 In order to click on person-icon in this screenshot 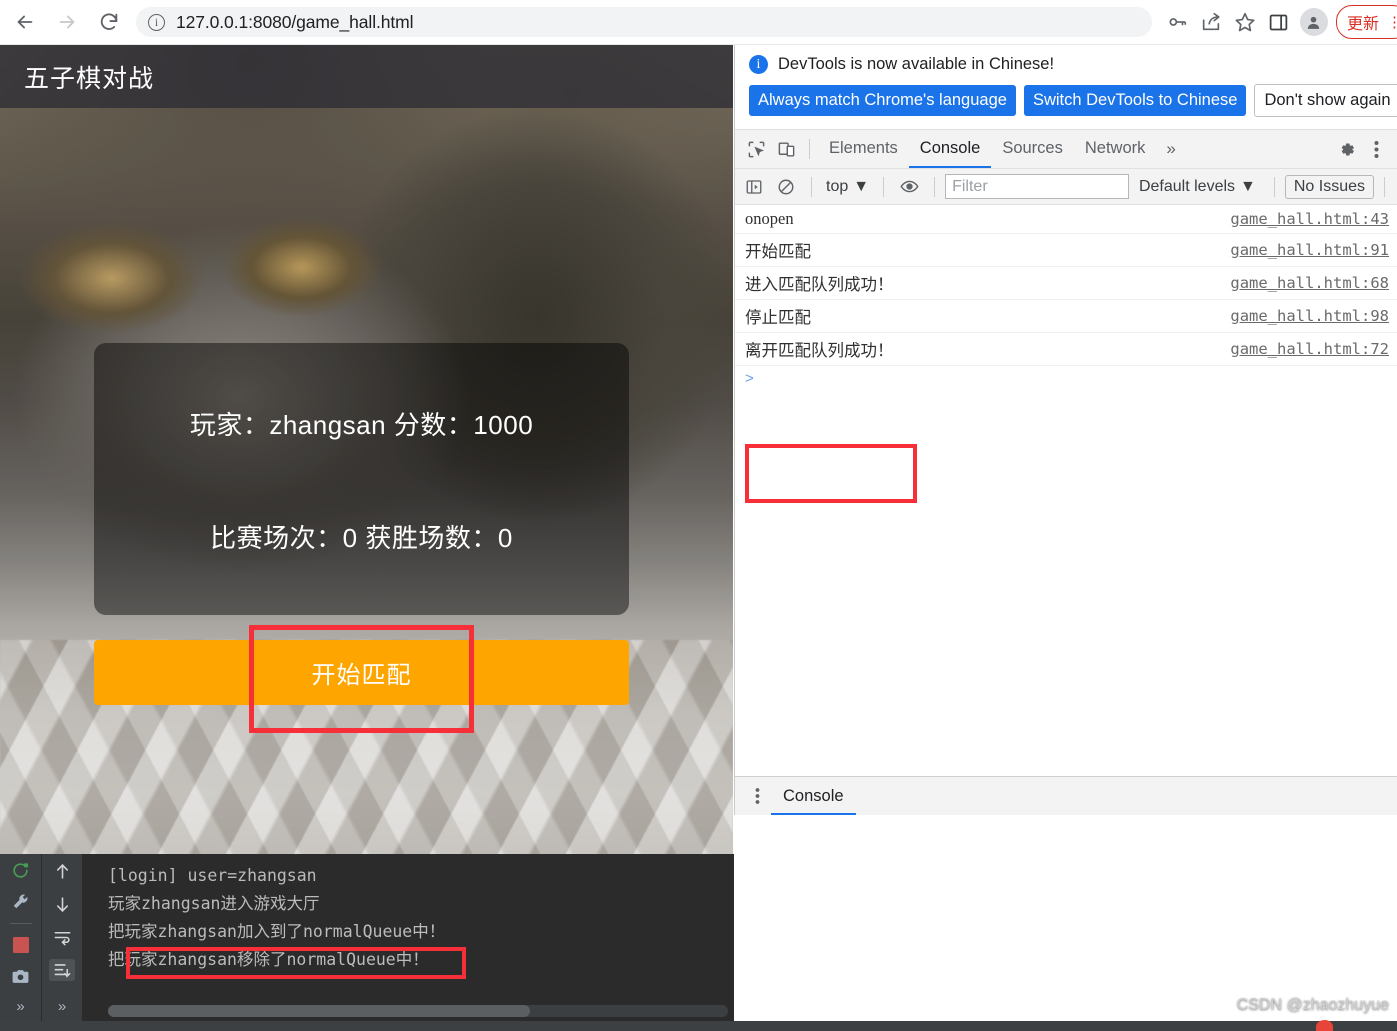, I will do `click(1314, 22)`.